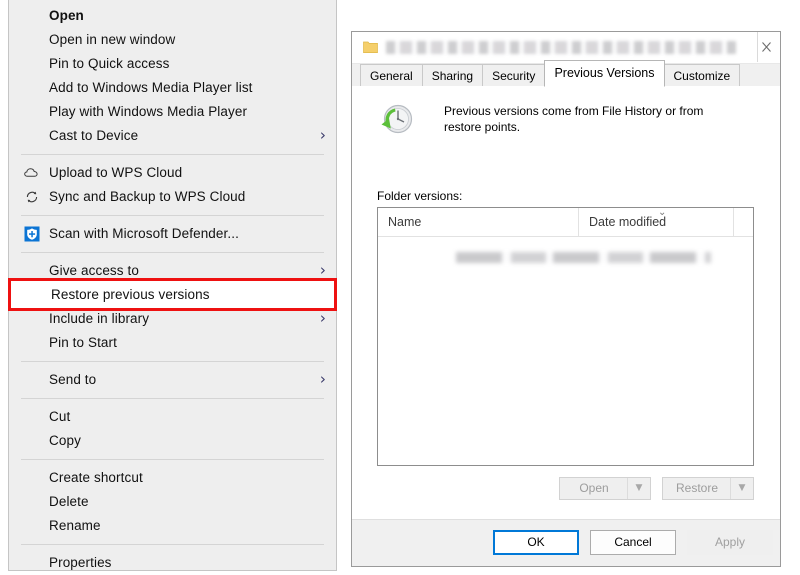 The height and width of the screenshot is (575, 800). I want to click on menu-item-cast-to-device: Cast to Device ›, so click(172, 136).